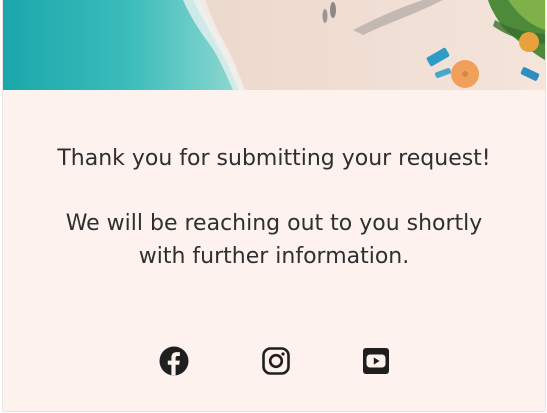 Image resolution: width=547 pixels, height=413 pixels. I want to click on youtube-icon, so click(376, 361).